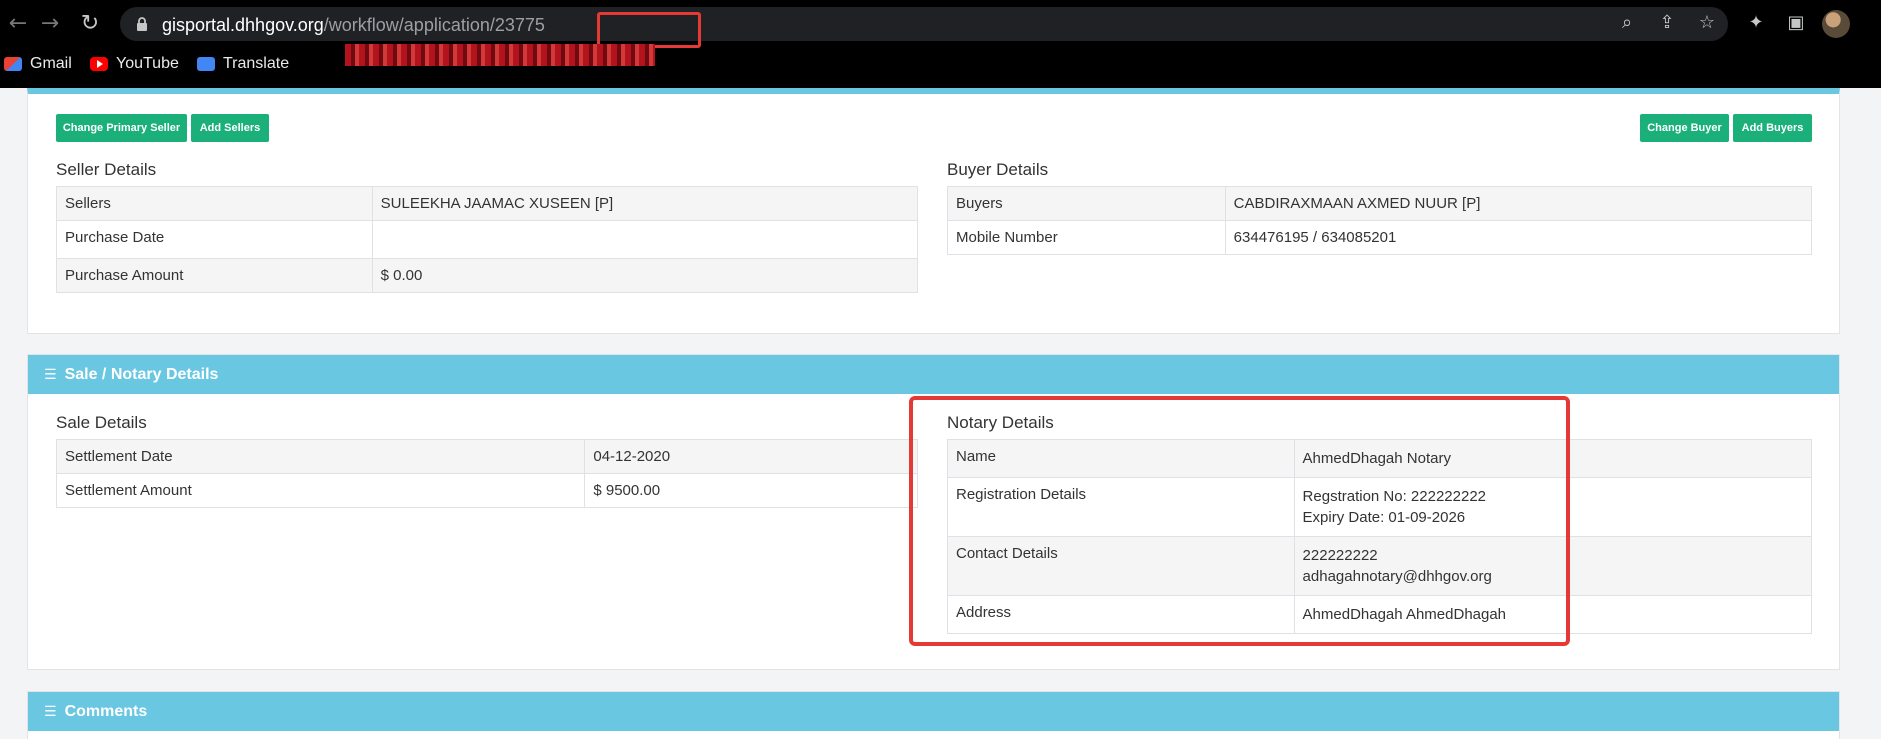 The width and height of the screenshot is (1881, 739). What do you see at coordinates (214, 239) in the screenshot?
I see `row-label: Purchase Date` at bounding box center [214, 239].